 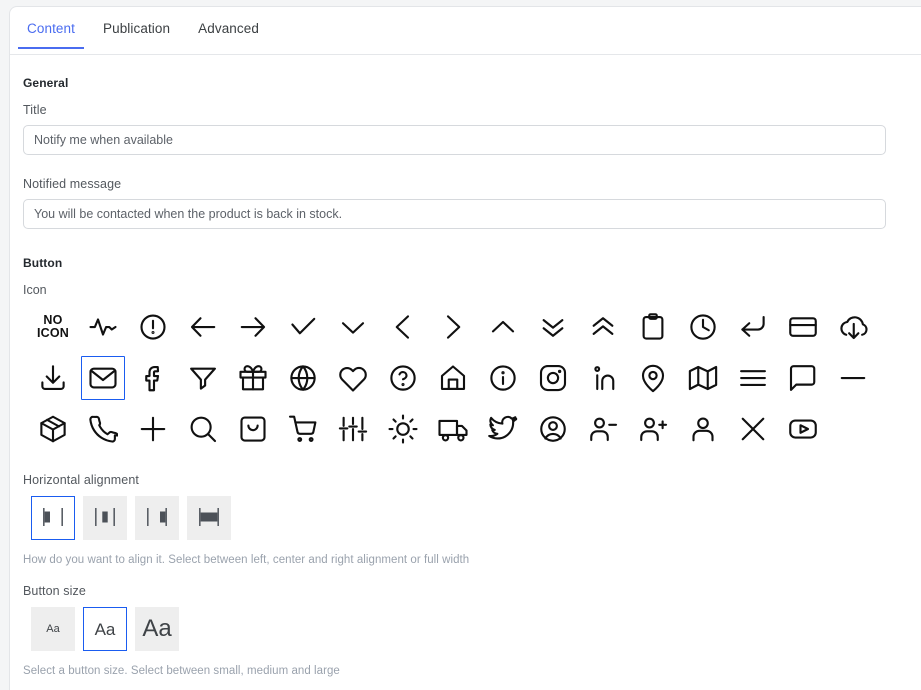 What do you see at coordinates (203, 327) in the screenshot?
I see `icon-option-arrow-left-icon` at bounding box center [203, 327].